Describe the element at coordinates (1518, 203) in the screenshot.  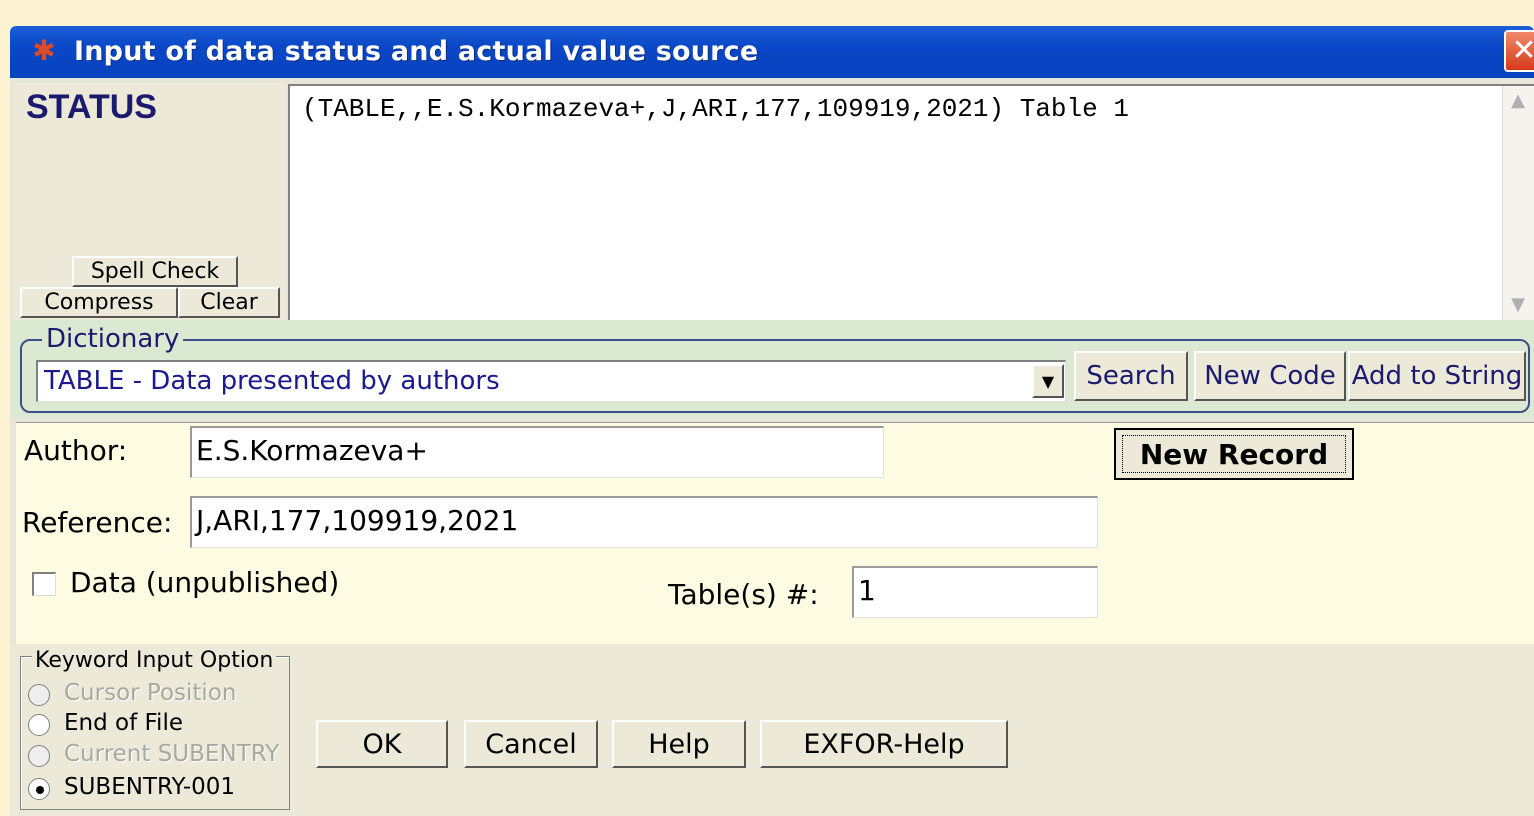
I see `status-scrollbar: ▲ ▼` at that location.